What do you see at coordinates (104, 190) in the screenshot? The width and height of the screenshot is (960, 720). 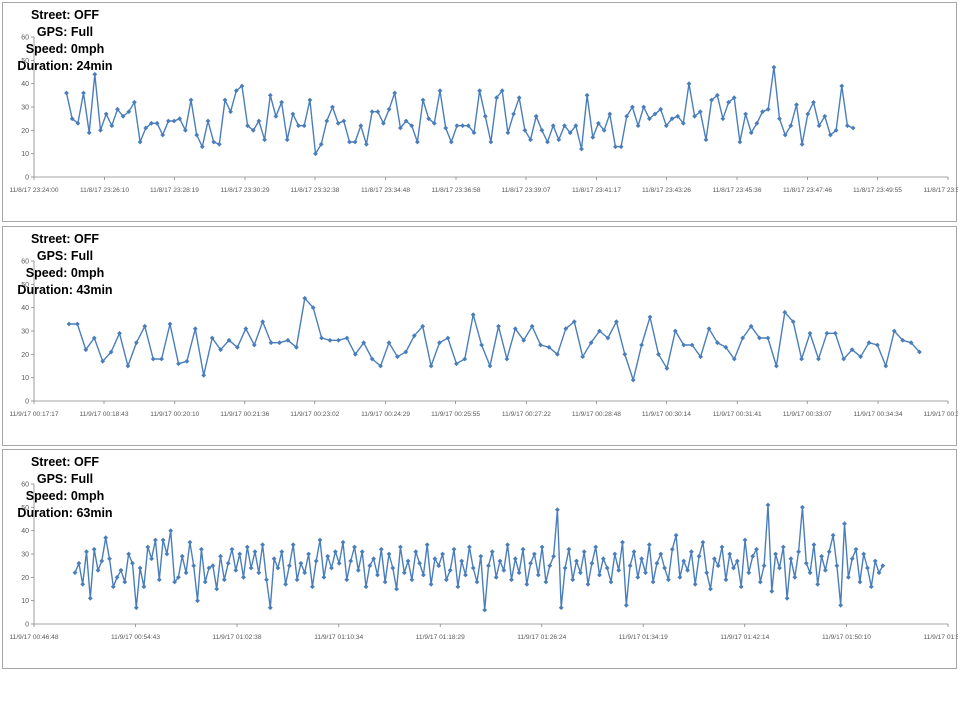 I see `x-tick-label: 11/8/17 23:26:10` at bounding box center [104, 190].